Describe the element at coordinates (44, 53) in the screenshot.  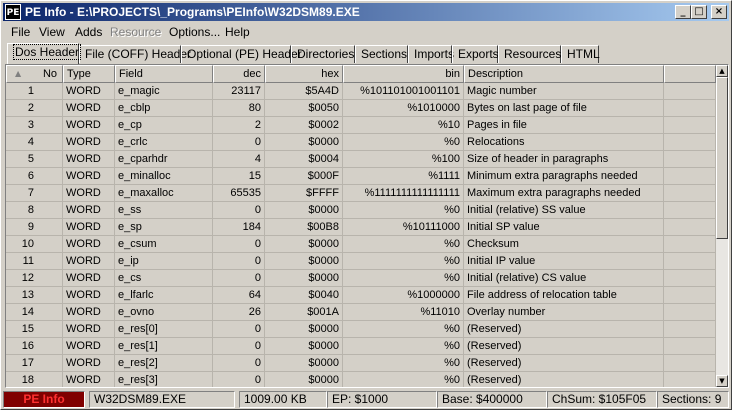
I see `tab-dos-header: Dos Header` at that location.